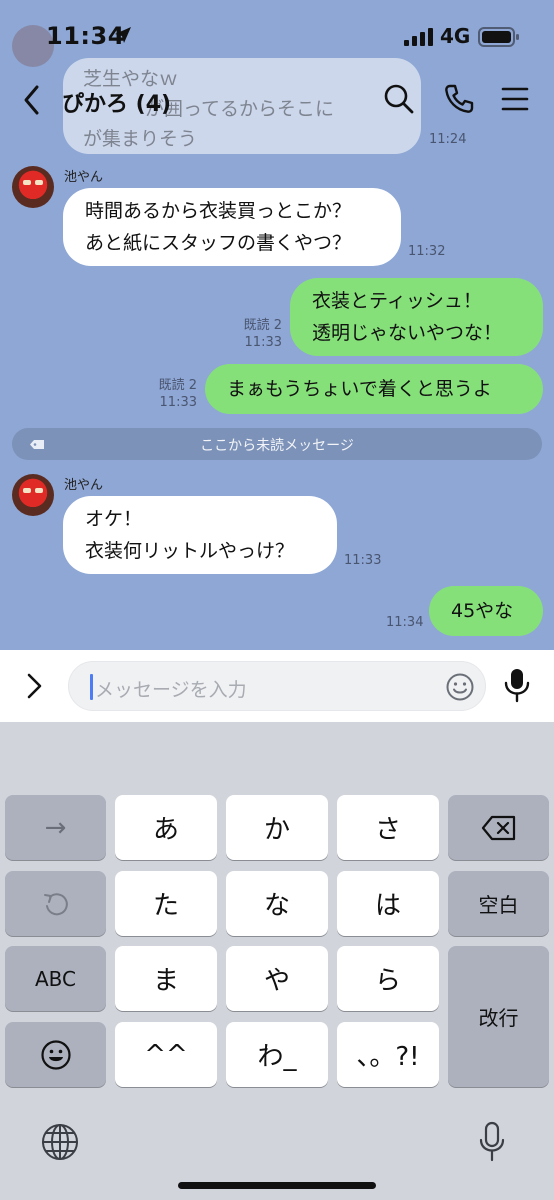  Describe the element at coordinates (166, 978) in the screenshot. I see `key-ma: ま` at that location.